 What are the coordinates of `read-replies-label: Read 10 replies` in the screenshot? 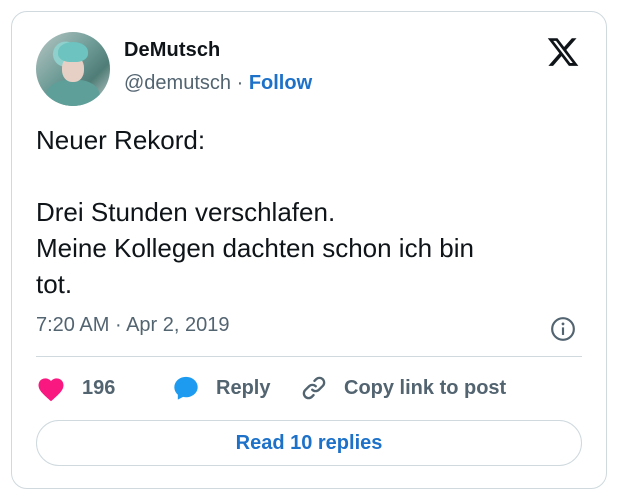 It's located at (309, 442).